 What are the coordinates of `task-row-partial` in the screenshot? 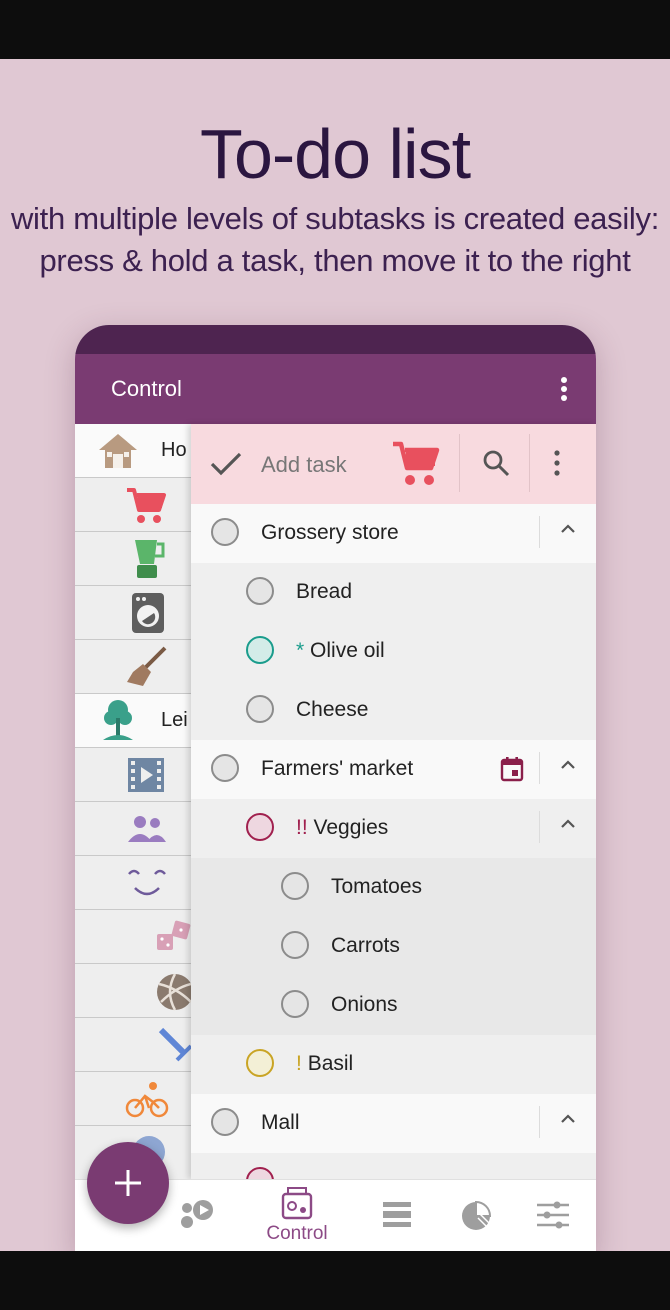 It's located at (393, 1166).